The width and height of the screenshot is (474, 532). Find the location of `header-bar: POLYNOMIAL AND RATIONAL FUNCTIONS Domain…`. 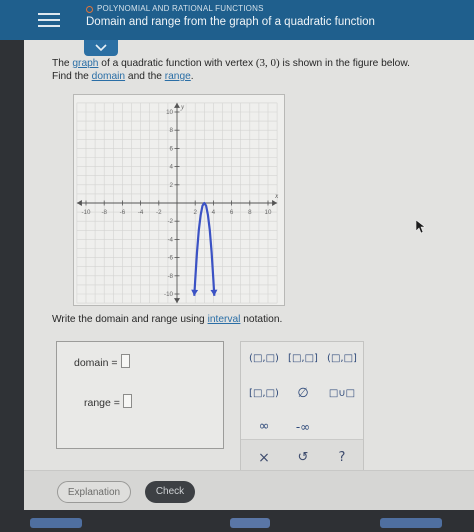

header-bar: POLYNOMIAL AND RATIONAL FUNCTIONS Domain… is located at coordinates (237, 20).